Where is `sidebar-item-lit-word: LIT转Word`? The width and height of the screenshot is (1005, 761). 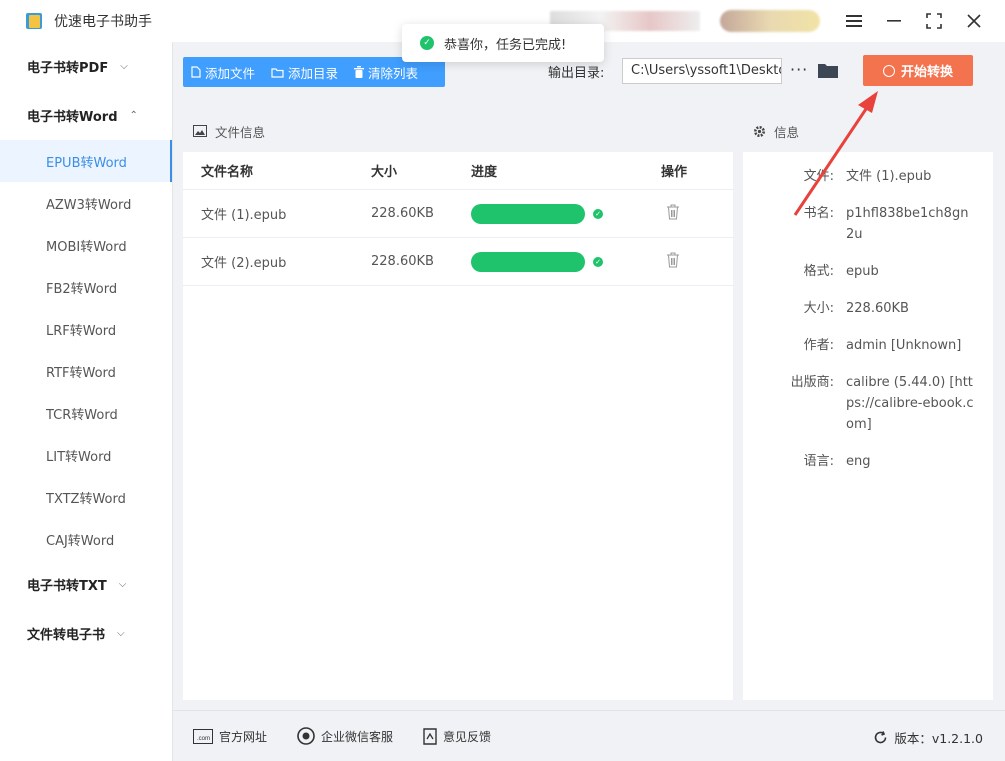 sidebar-item-lit-word: LIT转Word is located at coordinates (86, 455).